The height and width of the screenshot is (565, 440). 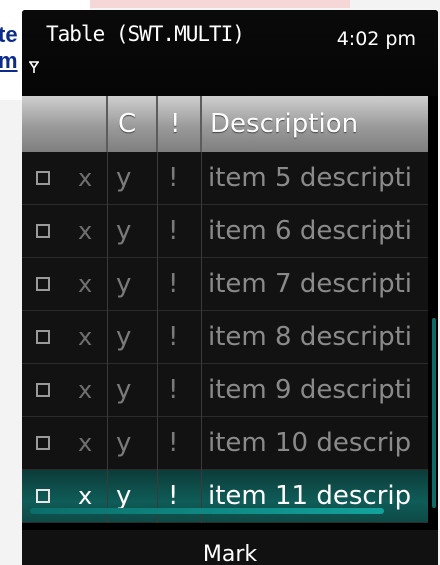 I want to click on table-row-selected: x y ! item 11 descrip, so click(x=225, y=496).